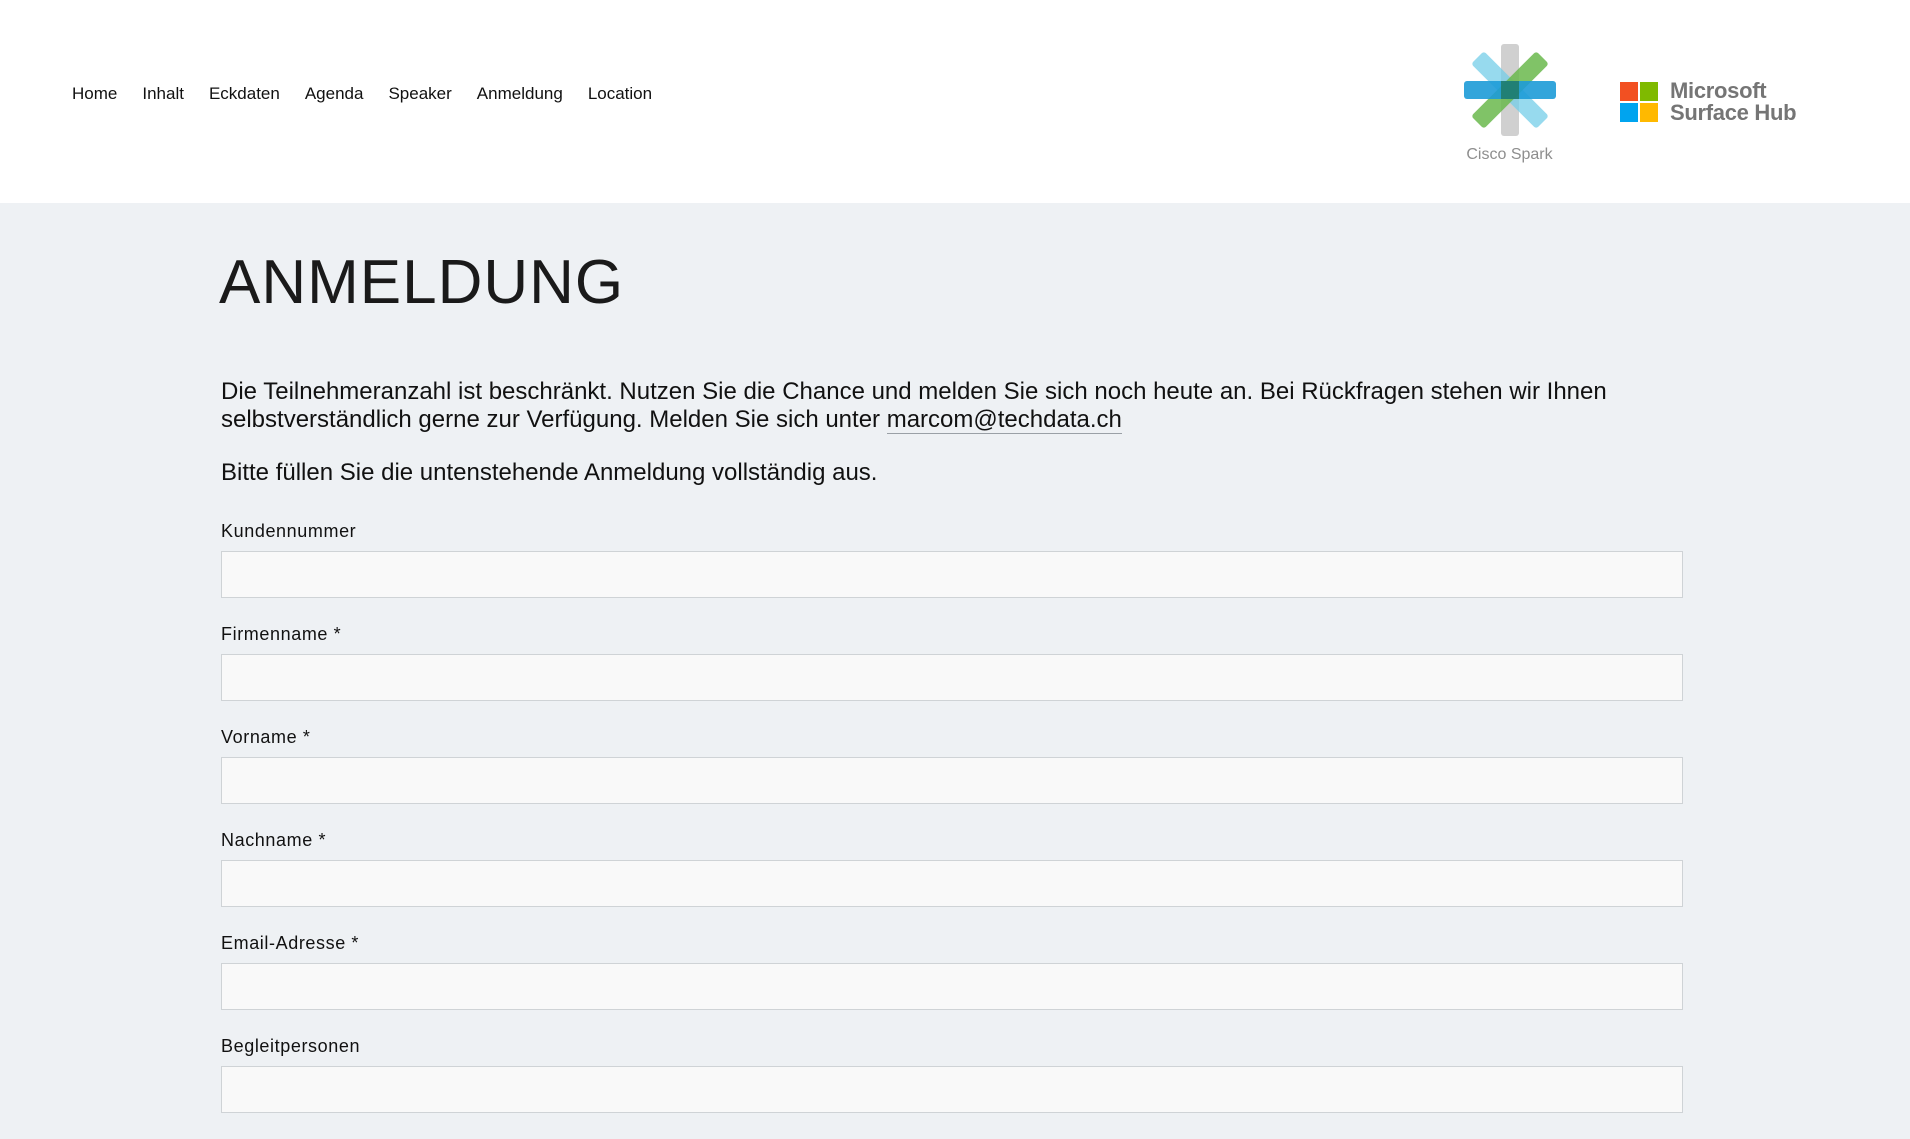 This screenshot has width=1910, height=1139. I want to click on kundennummer-label: Kundennummer, so click(289, 531).